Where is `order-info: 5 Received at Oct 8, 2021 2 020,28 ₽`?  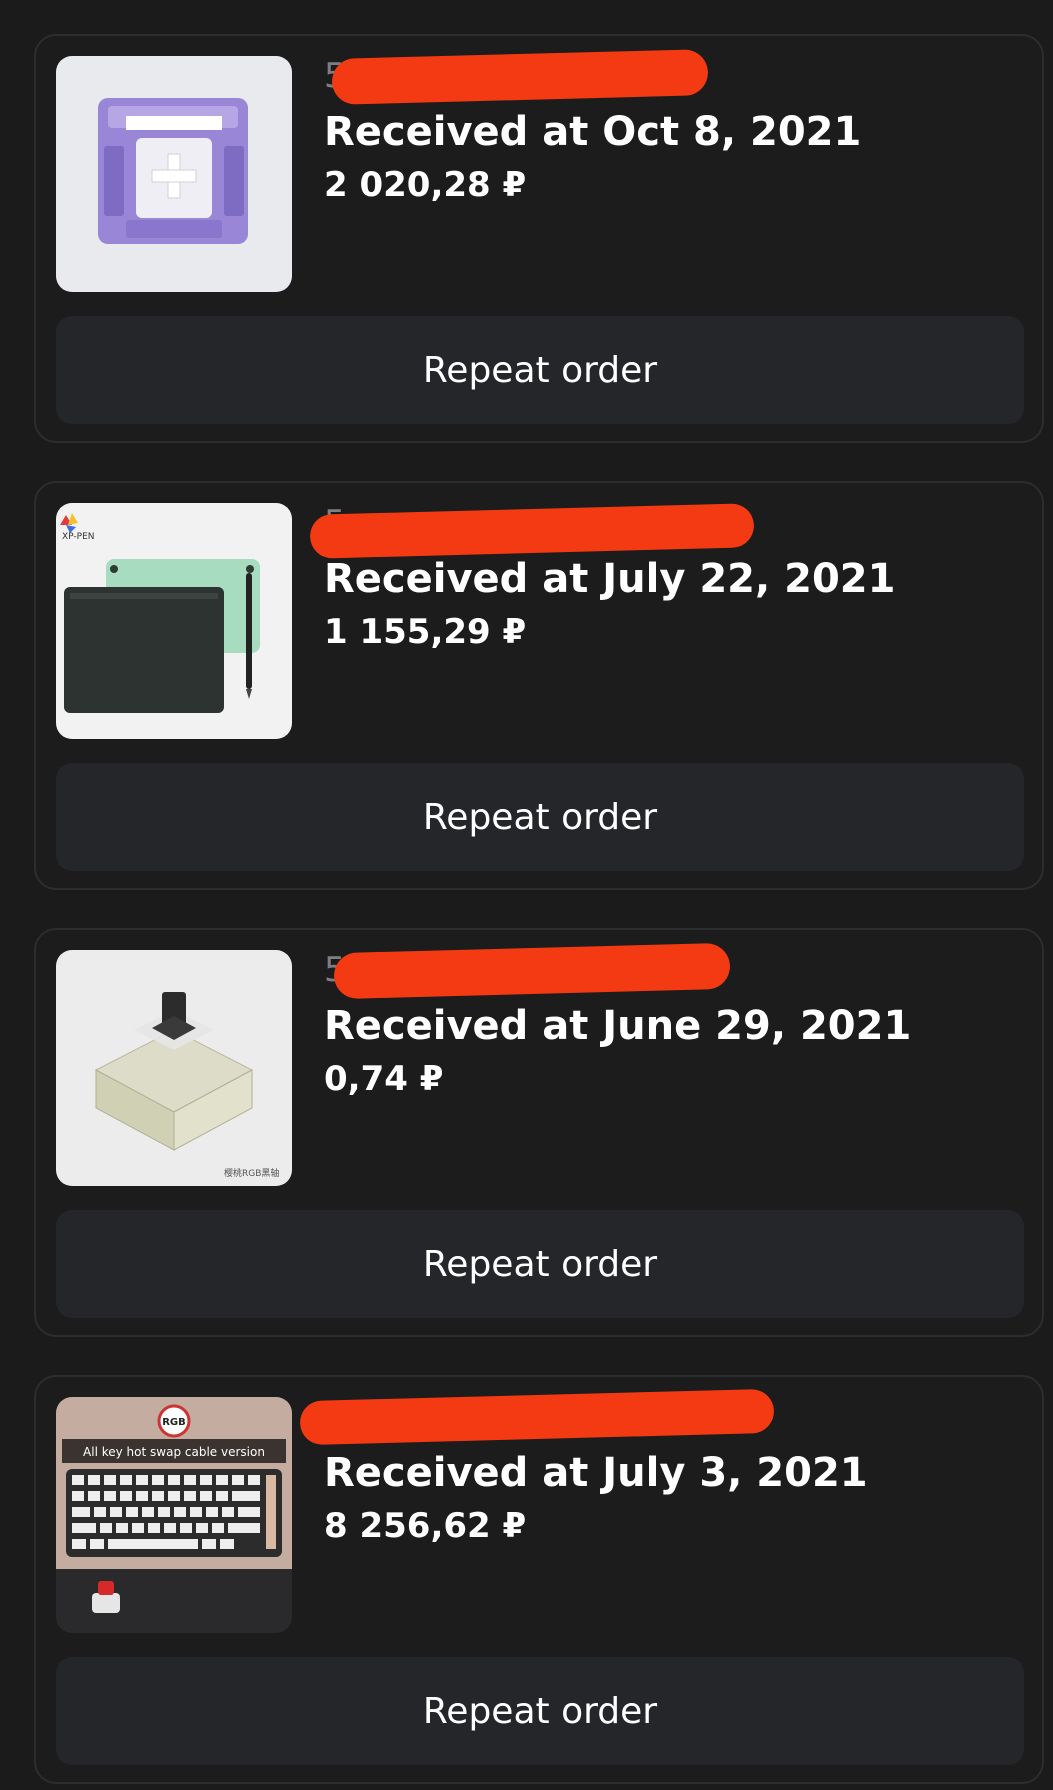
order-info: 5 Received at Oct 8, 2021 2 020,28 ₽ is located at coordinates (673, 127).